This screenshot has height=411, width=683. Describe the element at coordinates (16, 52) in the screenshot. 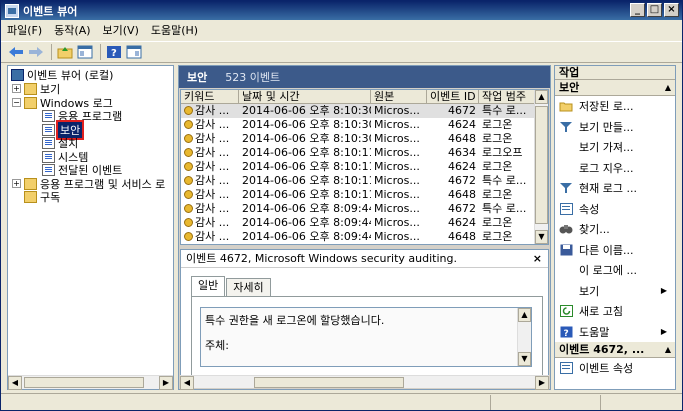

I see `back-button` at that location.